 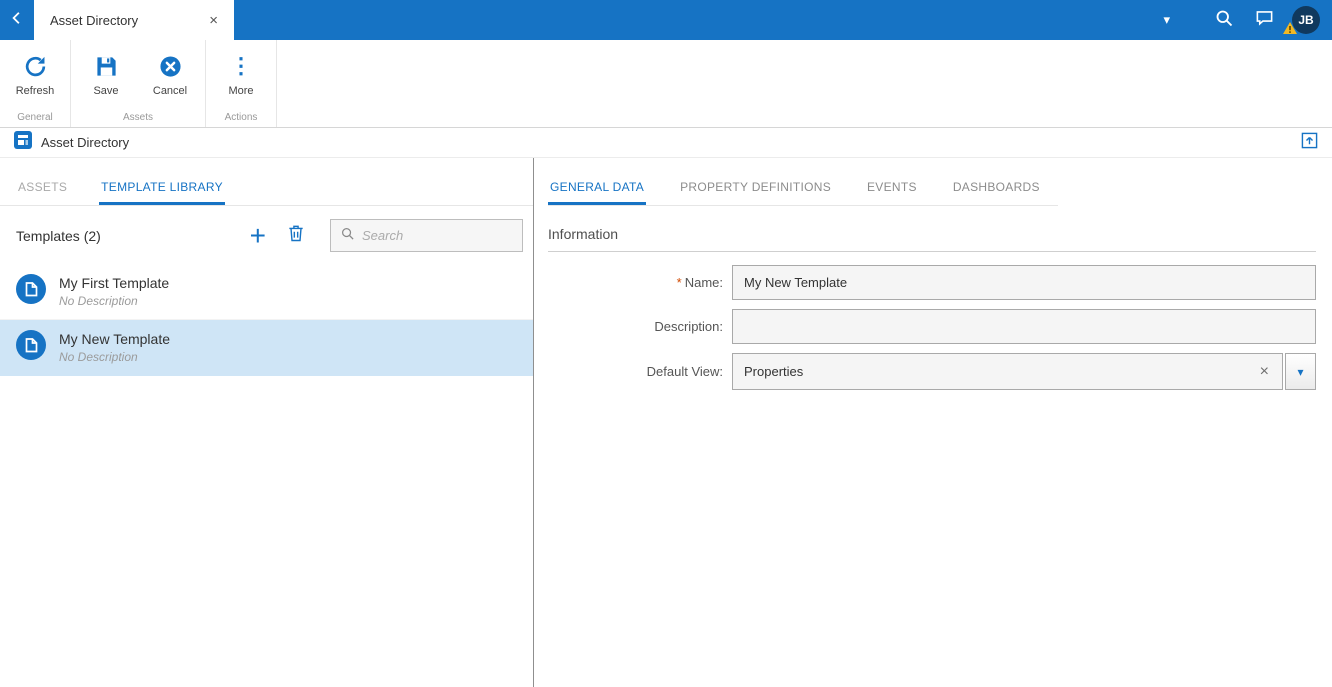 I want to click on open-in-window-icon, so click(x=1309, y=143).